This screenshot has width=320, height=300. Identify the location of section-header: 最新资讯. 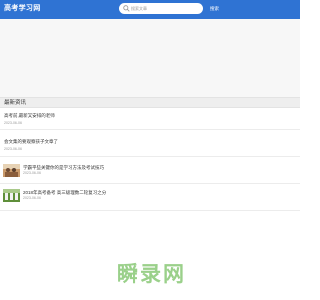
(150, 102).